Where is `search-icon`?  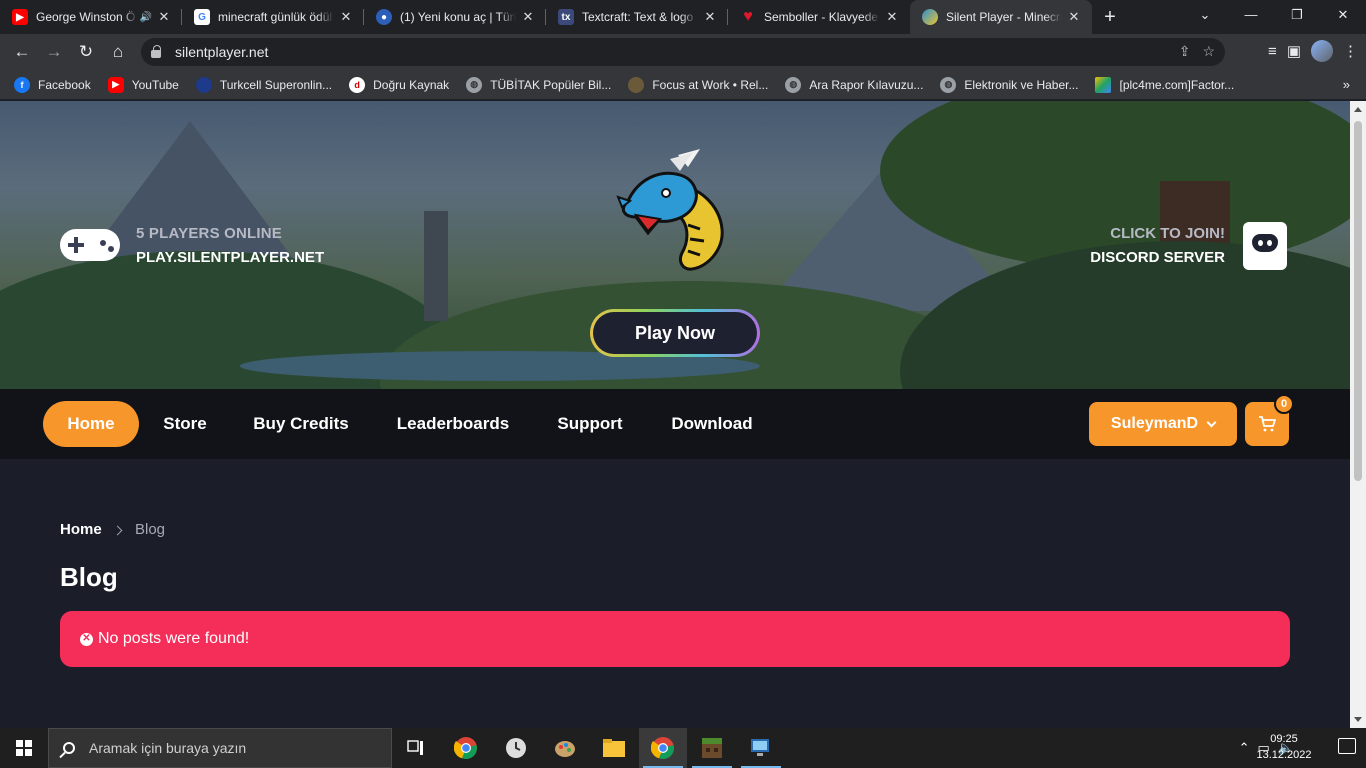 search-icon is located at coordinates (69, 748).